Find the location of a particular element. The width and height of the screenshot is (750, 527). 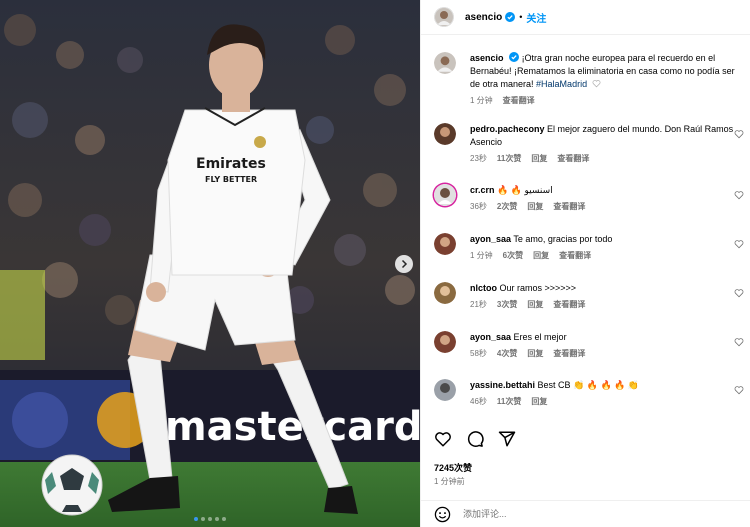

emoji-button is located at coordinates (442, 514).